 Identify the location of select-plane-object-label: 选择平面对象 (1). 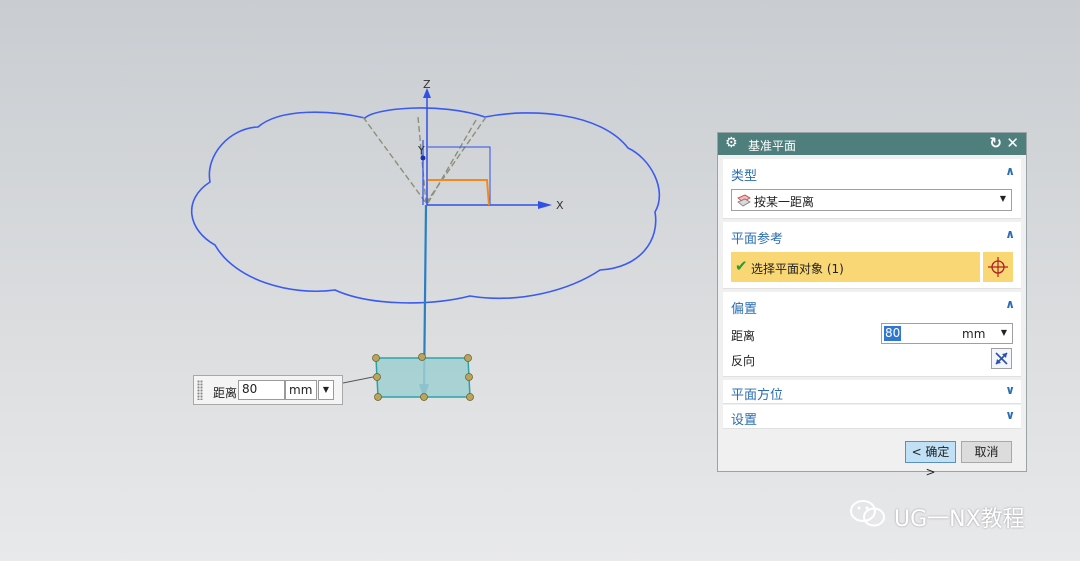
(797, 269).